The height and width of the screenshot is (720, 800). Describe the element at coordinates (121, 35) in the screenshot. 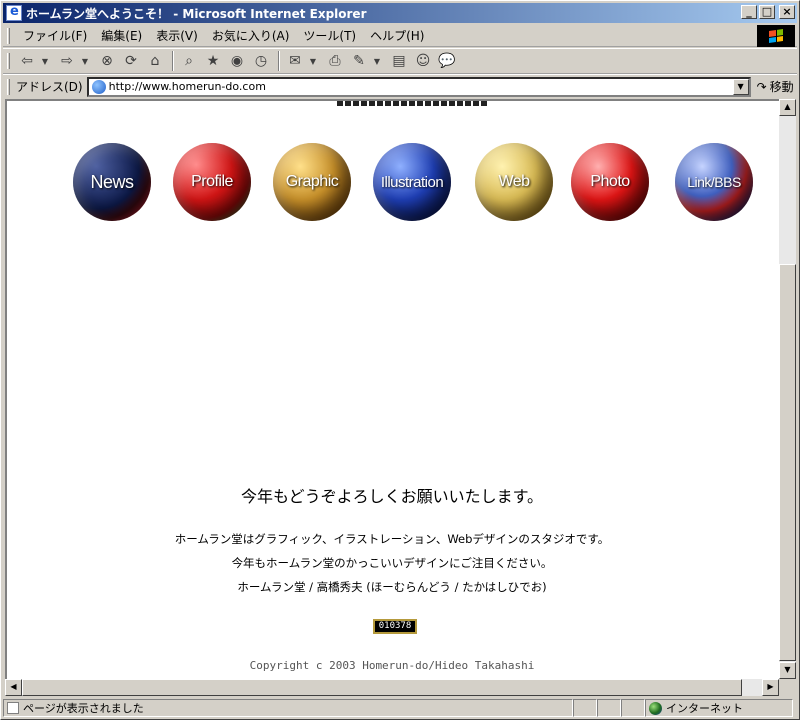

I see `menu-edit: 編集(E)` at that location.